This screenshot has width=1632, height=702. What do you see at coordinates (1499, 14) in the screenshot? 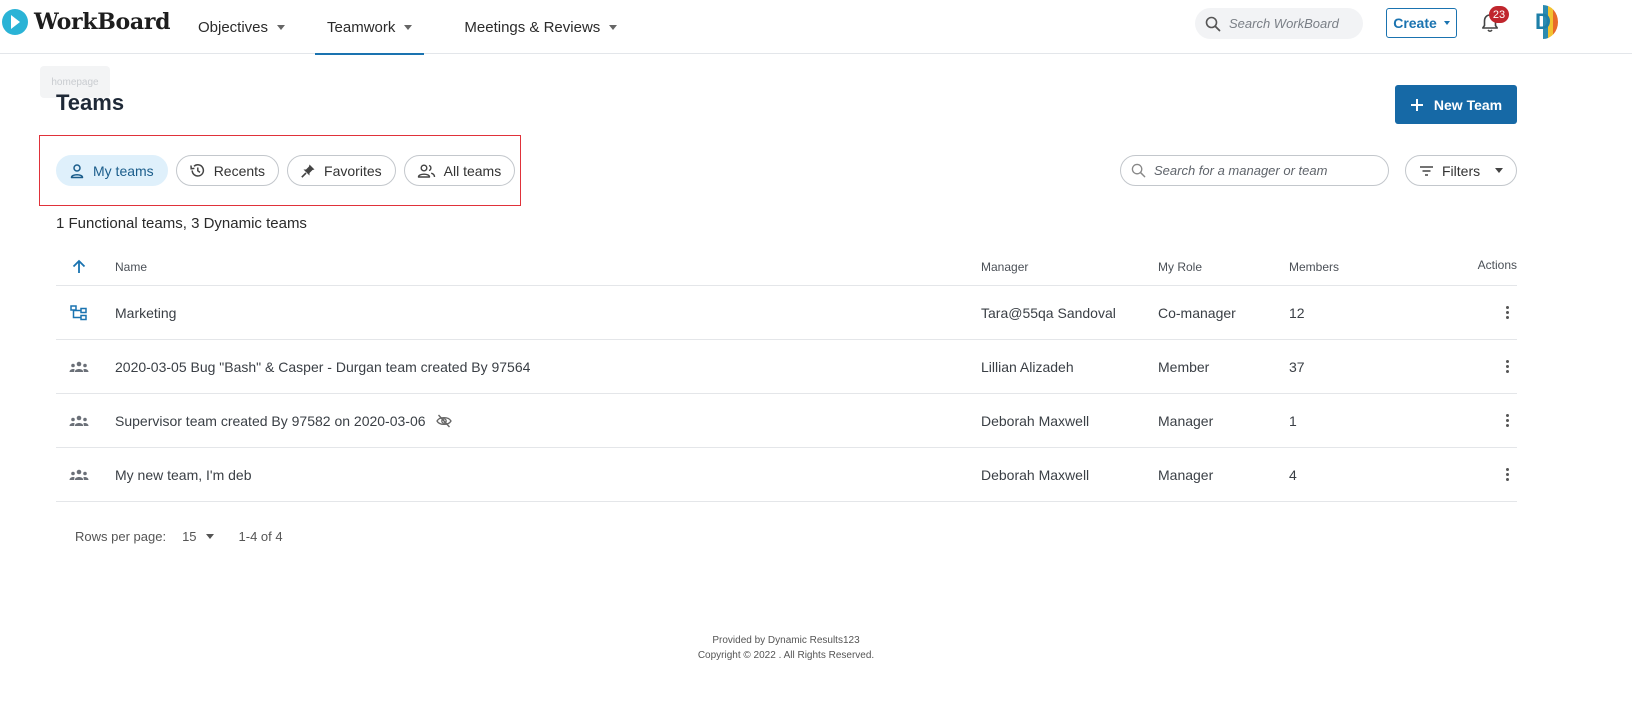
I see `notification-badge: 23` at bounding box center [1499, 14].